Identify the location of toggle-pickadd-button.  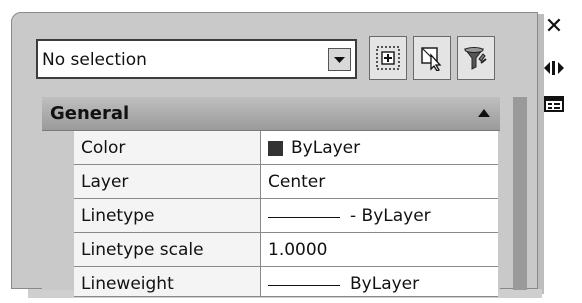
(388, 58).